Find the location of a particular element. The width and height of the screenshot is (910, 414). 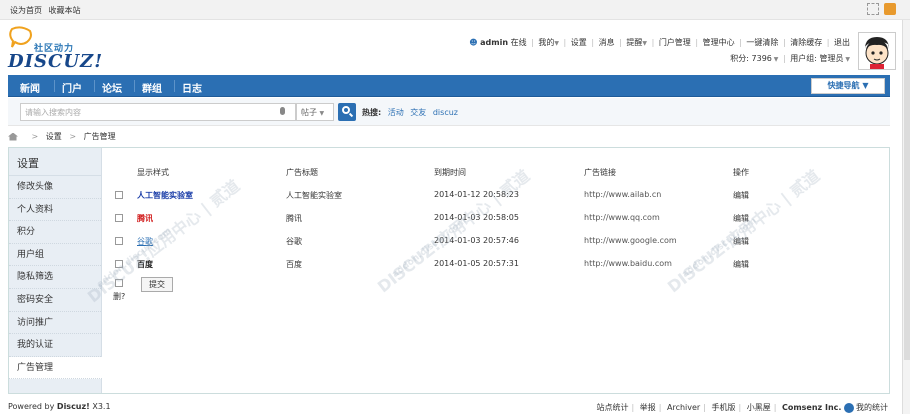

footer-company-link: Comsenz Inc. is located at coordinates (811, 407).